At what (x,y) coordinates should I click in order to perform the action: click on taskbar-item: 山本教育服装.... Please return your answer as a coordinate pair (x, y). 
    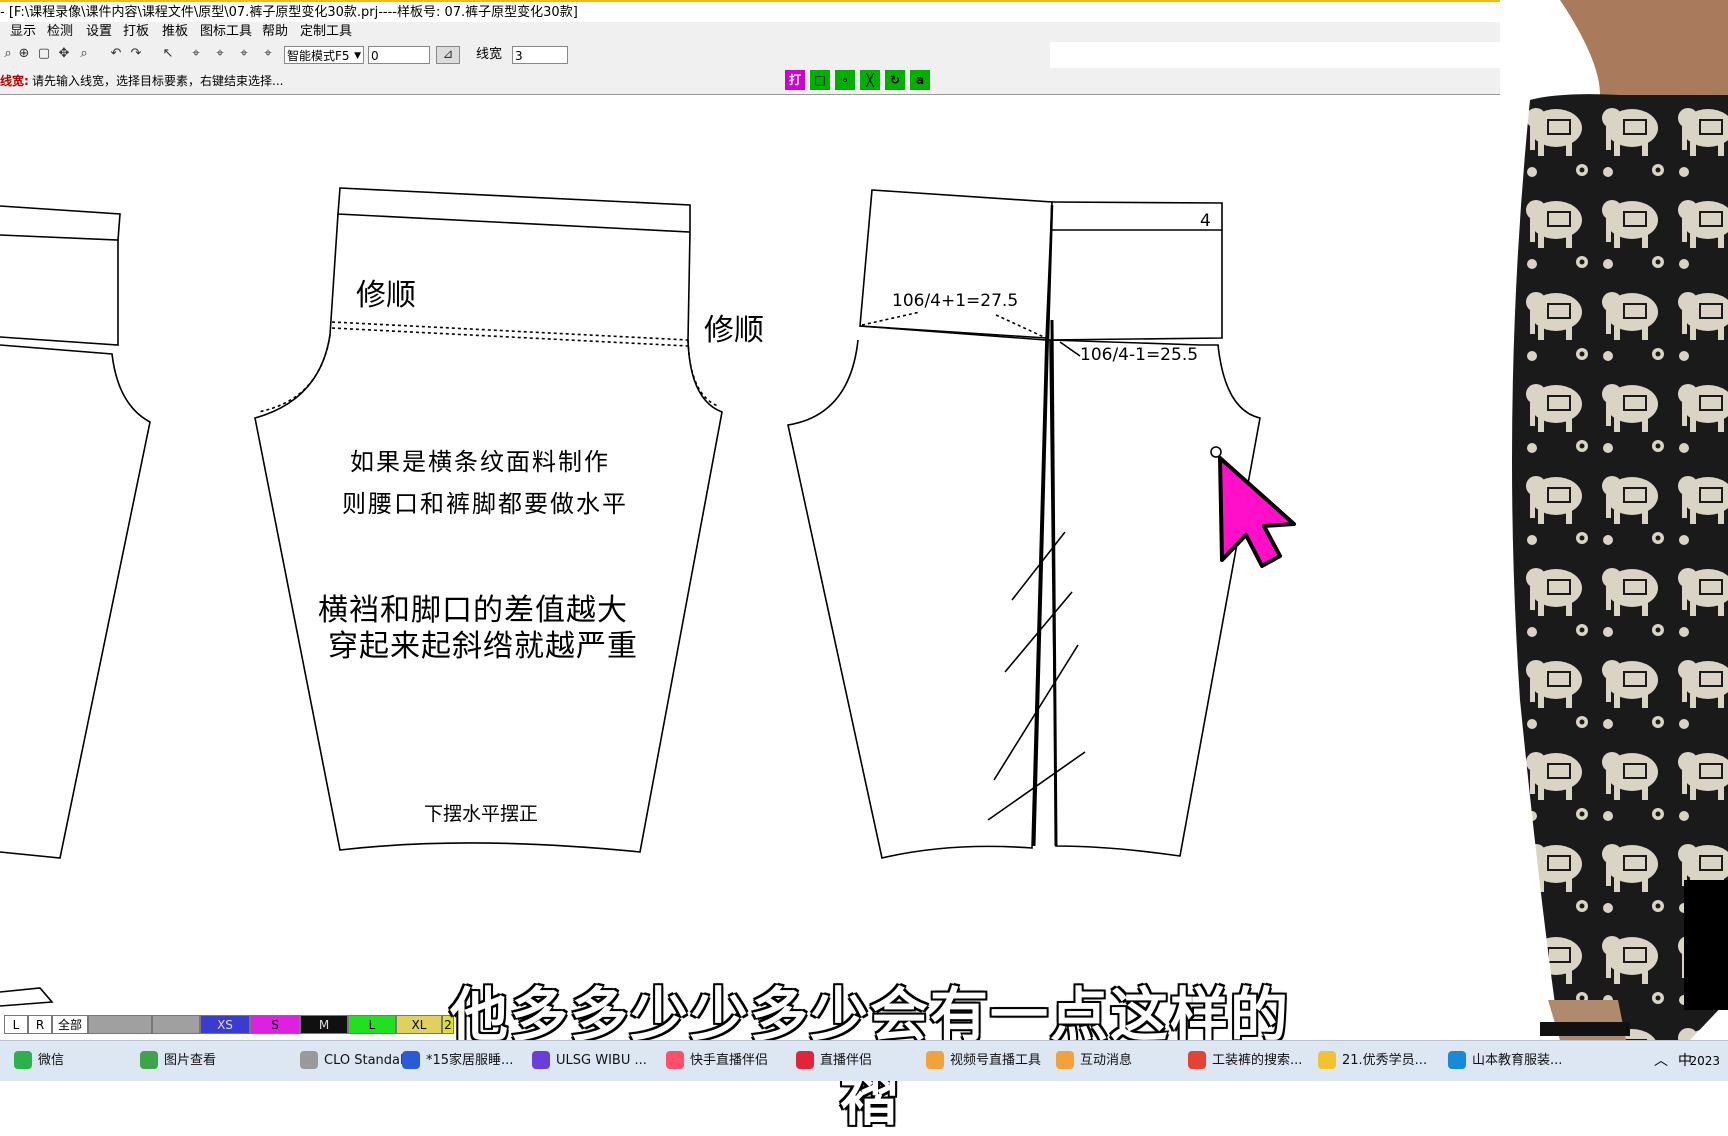
    Looking at the image, I should click on (1505, 1061).